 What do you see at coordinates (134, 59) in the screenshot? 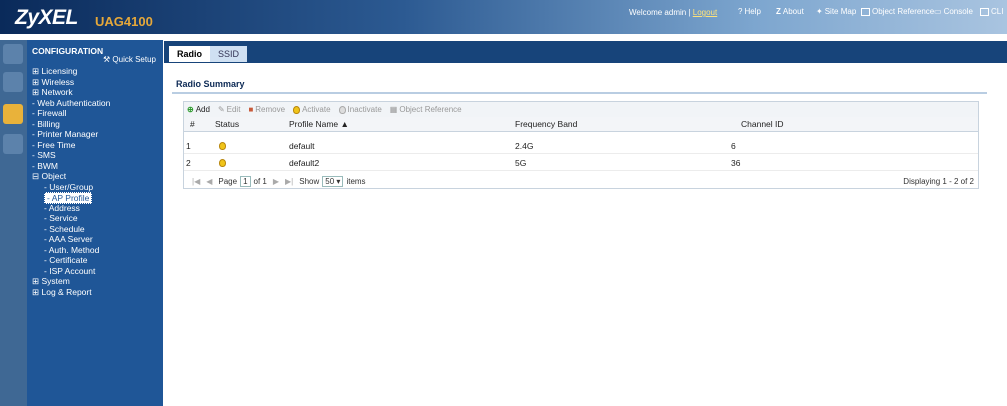
I see `quick-setup-label: Quick Setup` at bounding box center [134, 59].